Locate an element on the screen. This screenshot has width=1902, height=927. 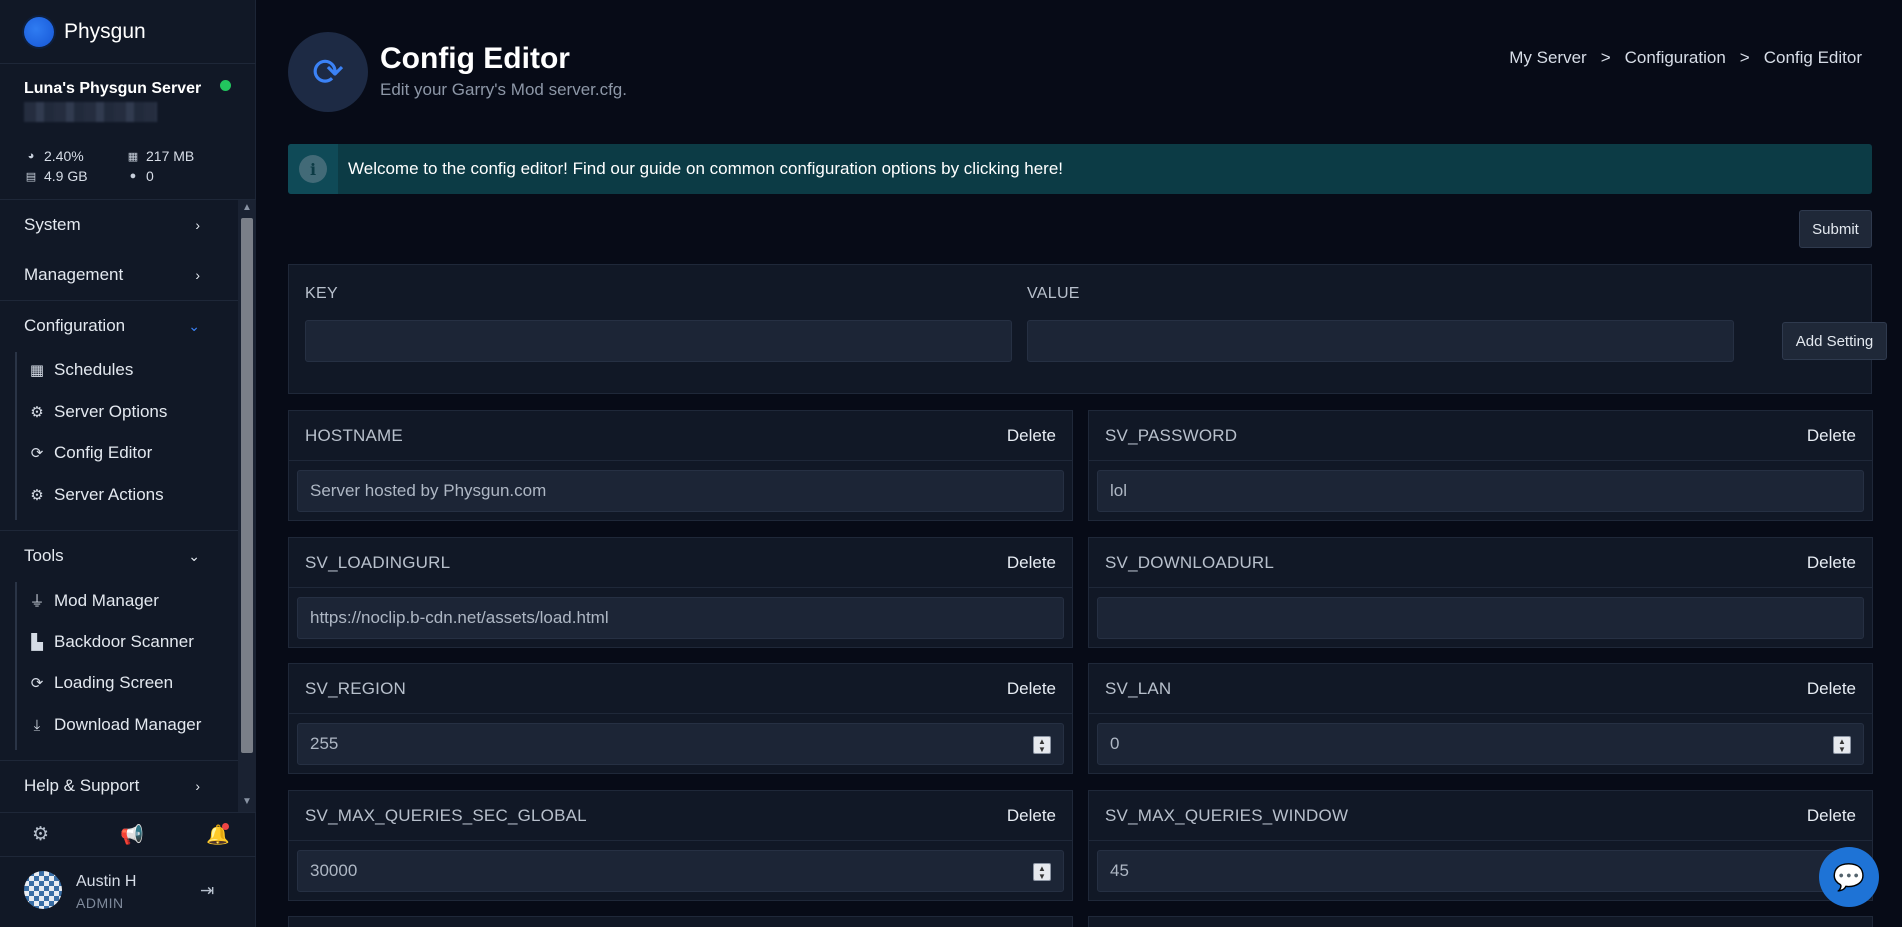
breadcrumb-configuration: Configuration is located at coordinates (1675, 58).